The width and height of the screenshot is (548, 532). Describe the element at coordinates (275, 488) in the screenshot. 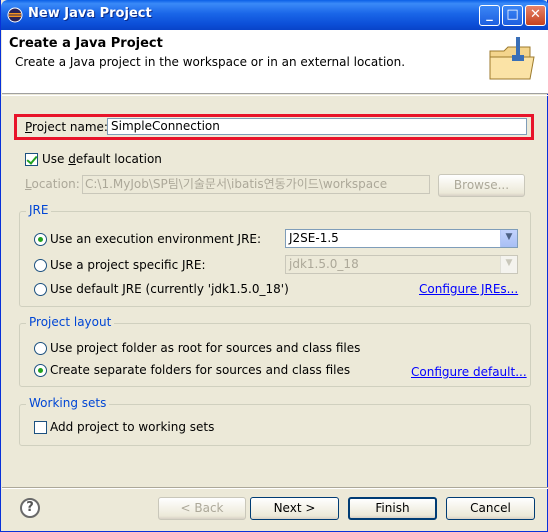

I see `footer-divider-highlight` at that location.